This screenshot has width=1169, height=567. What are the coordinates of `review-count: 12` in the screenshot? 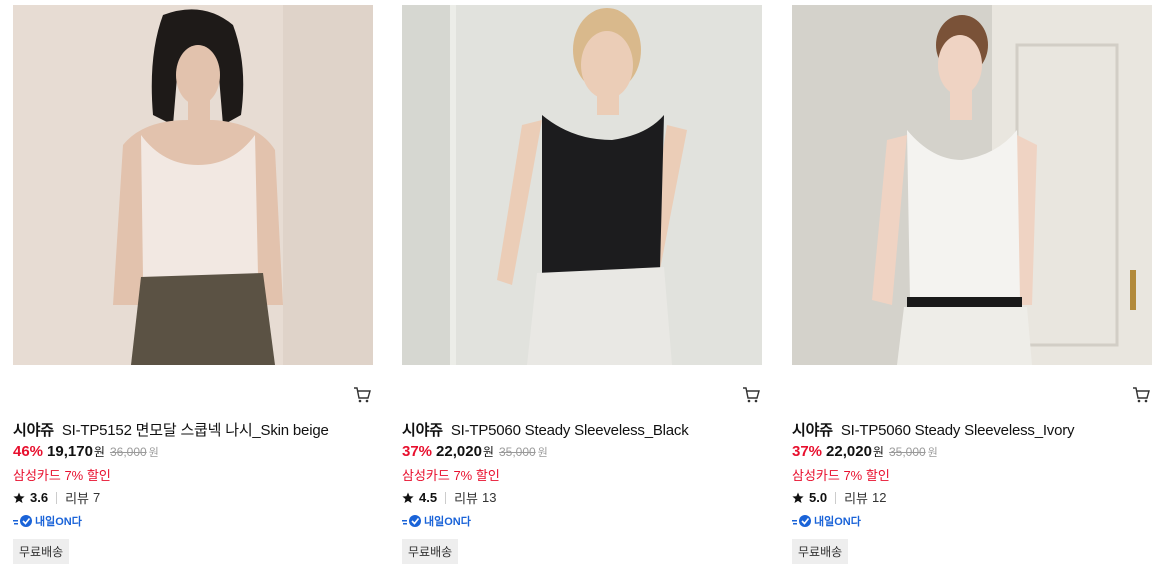 It's located at (879, 497).